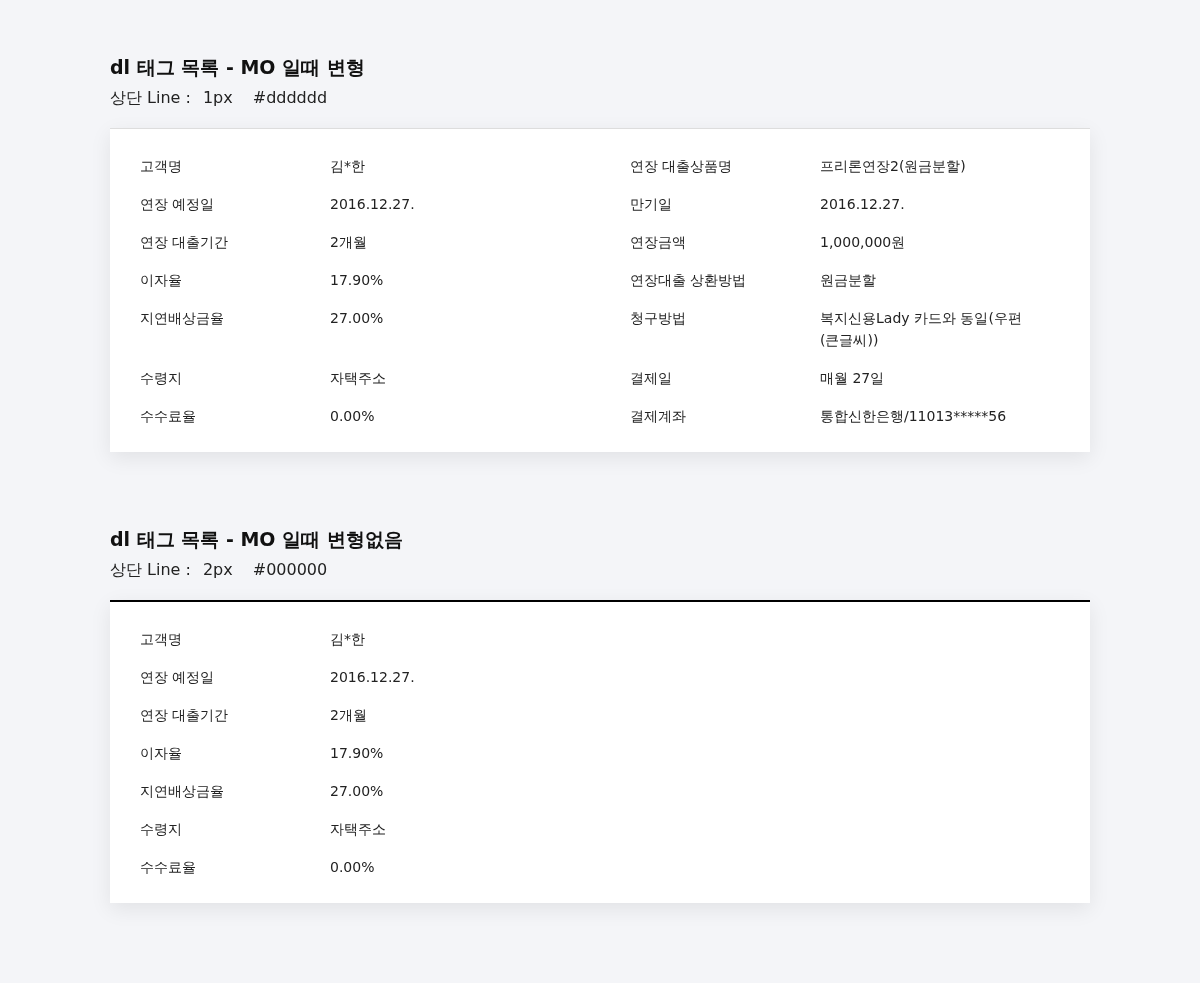 Image resolution: width=1200 pixels, height=983 pixels. I want to click on line-spec-text: 2px, so click(217, 570).